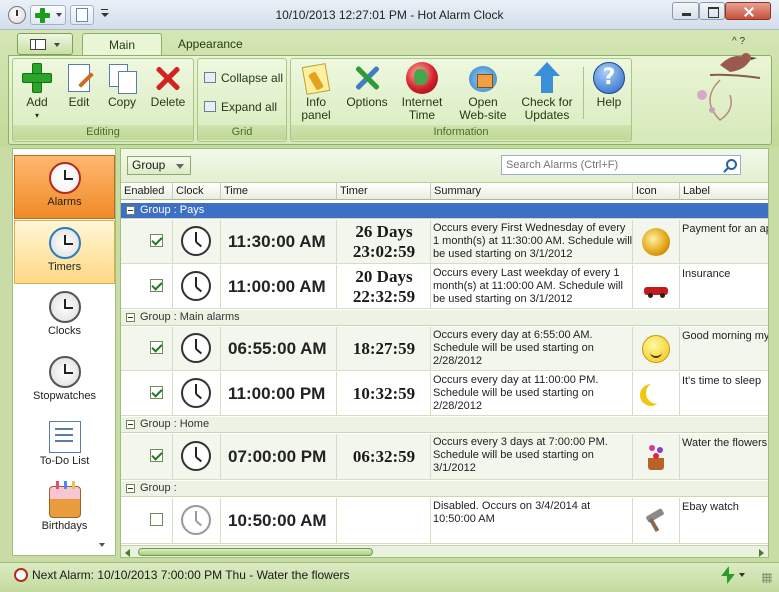  What do you see at coordinates (712, 11) in the screenshot?
I see `maximize-button` at bounding box center [712, 11].